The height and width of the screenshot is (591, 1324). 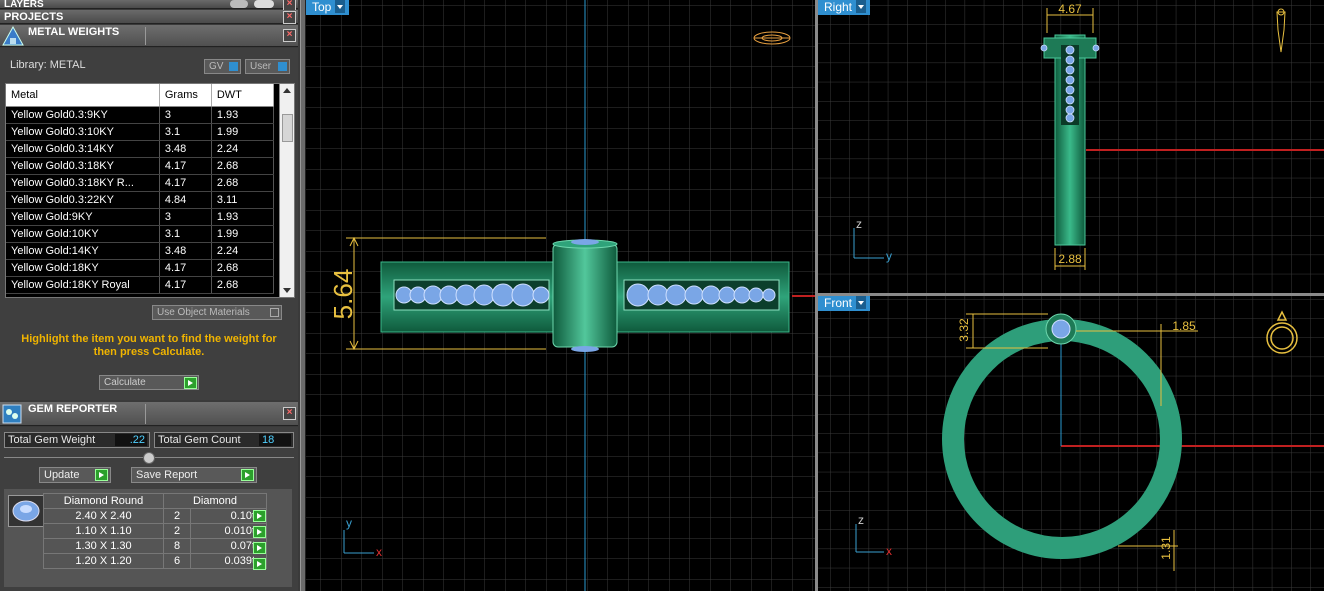 I want to click on table-row: Yellow Gold0.3:9KY 3 1.93, so click(x=140, y=115).